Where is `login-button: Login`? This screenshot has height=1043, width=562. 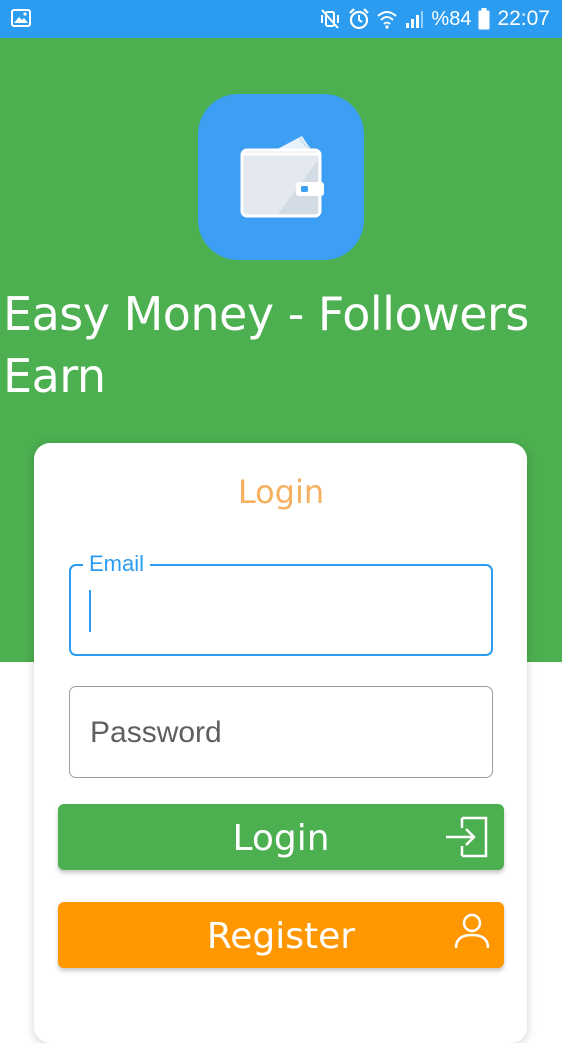 login-button: Login is located at coordinates (281, 837).